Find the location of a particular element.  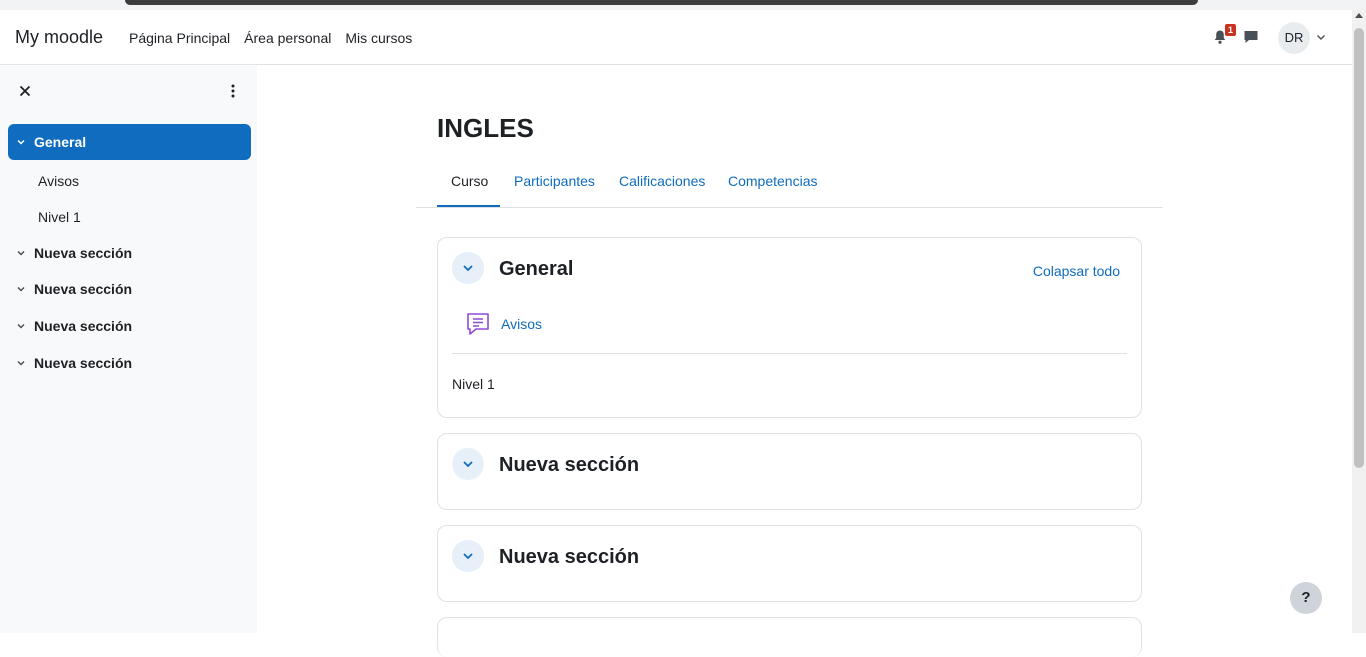

help-button: ? is located at coordinates (1306, 598).